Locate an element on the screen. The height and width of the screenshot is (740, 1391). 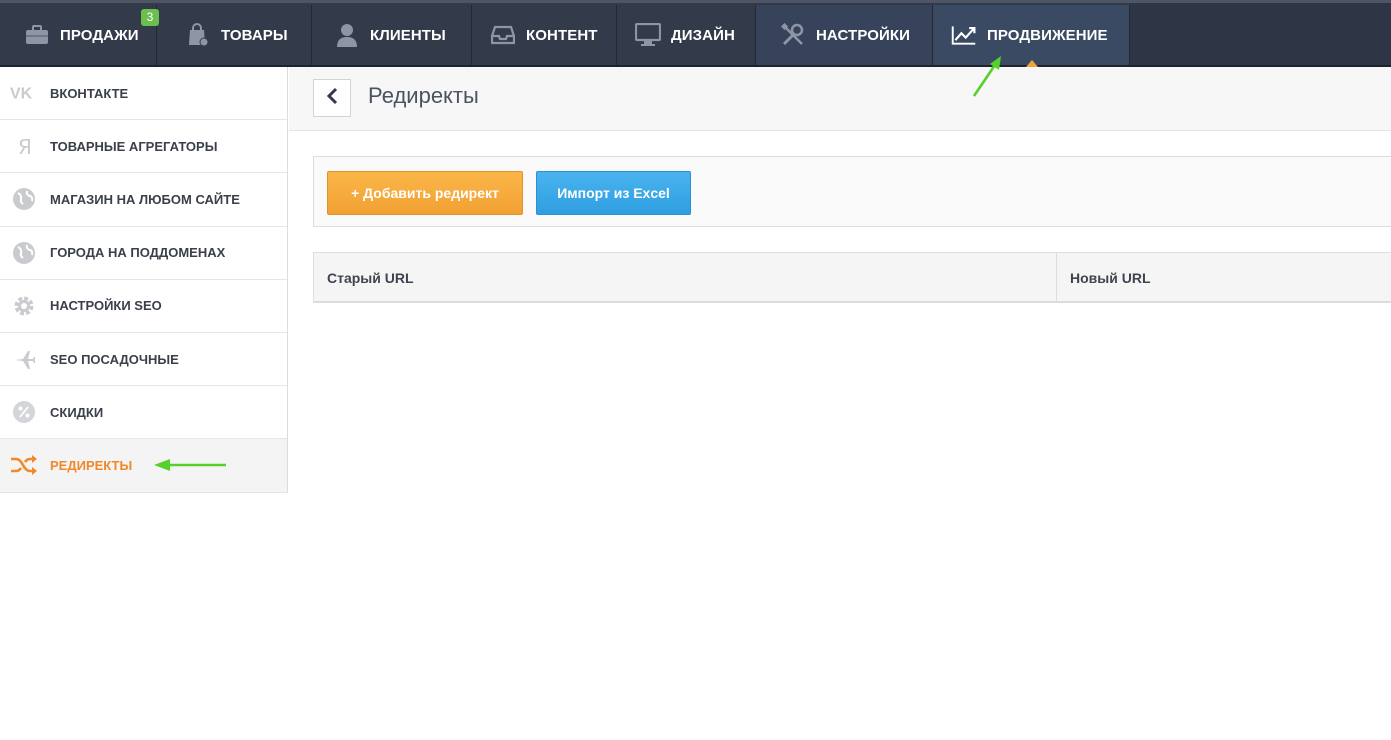
monitor-icon is located at coordinates (648, 35).